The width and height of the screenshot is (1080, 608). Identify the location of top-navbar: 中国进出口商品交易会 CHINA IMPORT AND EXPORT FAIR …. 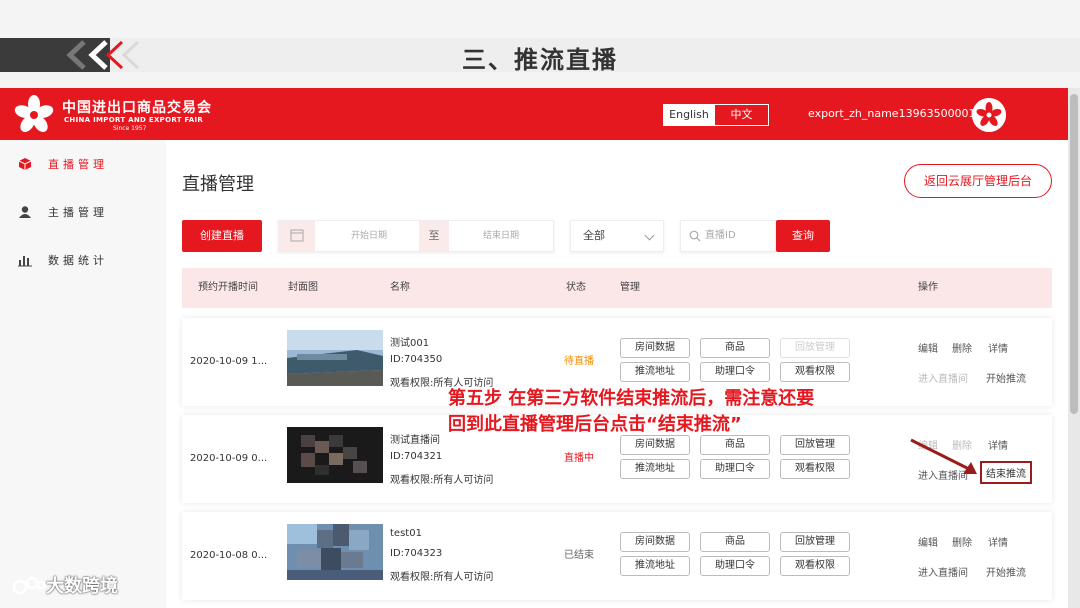
(534, 114).